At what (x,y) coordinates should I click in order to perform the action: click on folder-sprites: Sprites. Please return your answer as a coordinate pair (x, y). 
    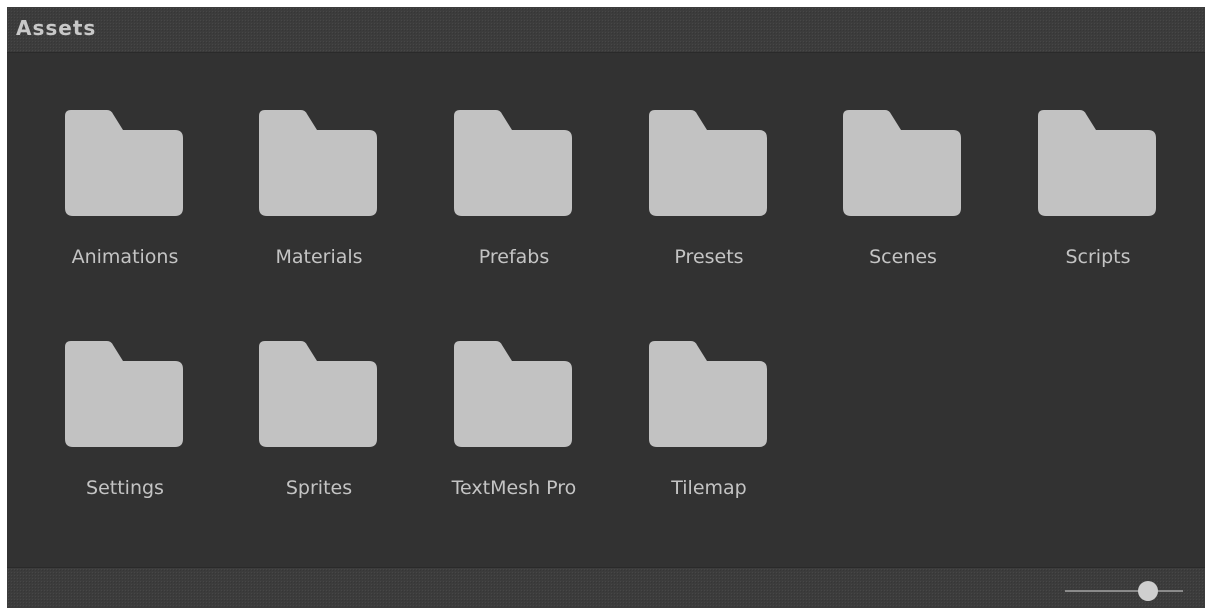
    Looking at the image, I should click on (299, 441).